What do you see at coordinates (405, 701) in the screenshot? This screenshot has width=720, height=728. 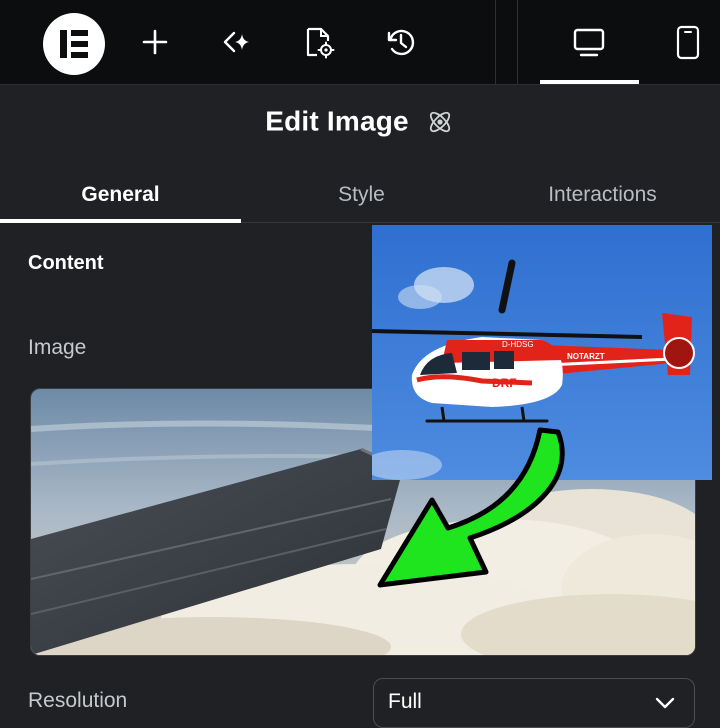 I see `resolution-select-value: Full` at bounding box center [405, 701].